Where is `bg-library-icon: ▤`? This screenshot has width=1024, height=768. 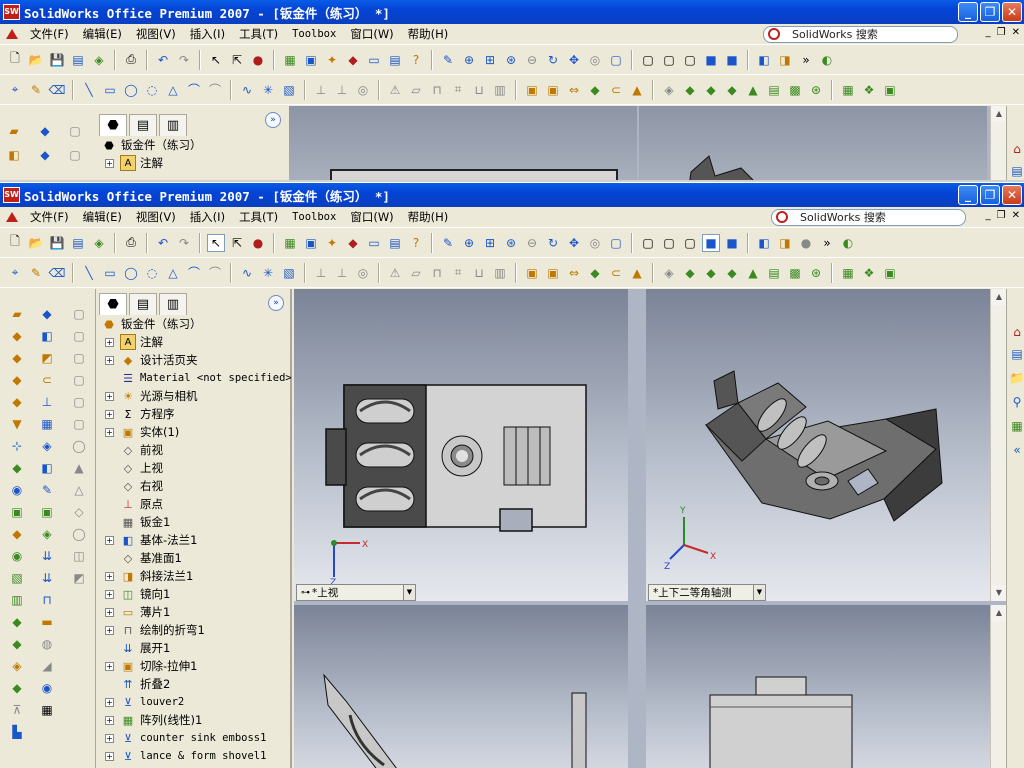
bg-library-icon: ▤ is located at coordinates (1016, 171).